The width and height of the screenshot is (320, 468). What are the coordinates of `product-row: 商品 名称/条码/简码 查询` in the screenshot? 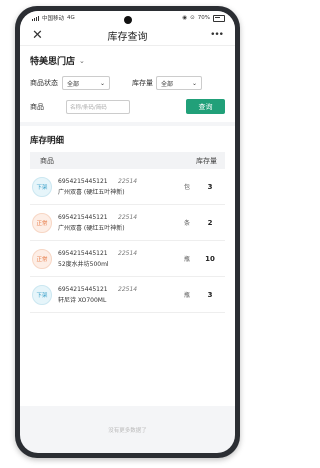 It's located at (127, 106).